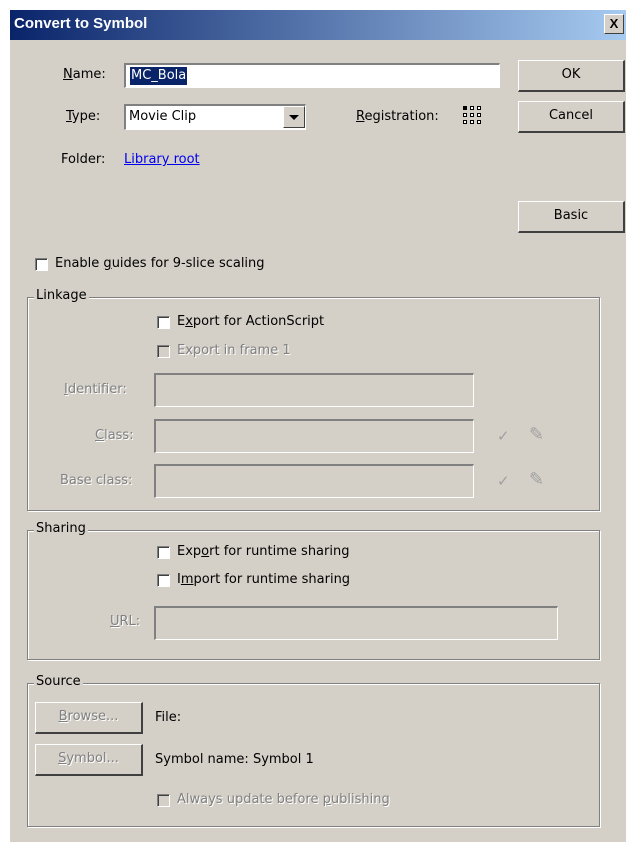 Image resolution: width=626 pixels, height=842 pixels. Describe the element at coordinates (58, 681) in the screenshot. I see `source-legend: Source` at that location.